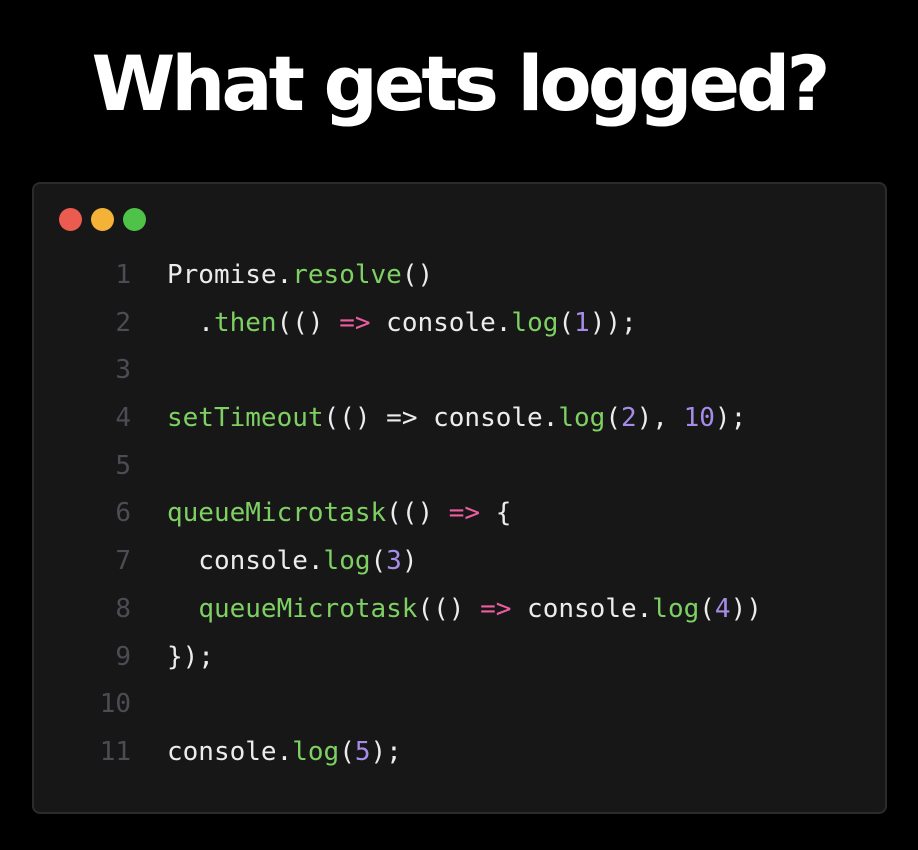  Describe the element at coordinates (123, 513) in the screenshot. I see `line-number: 6` at that location.